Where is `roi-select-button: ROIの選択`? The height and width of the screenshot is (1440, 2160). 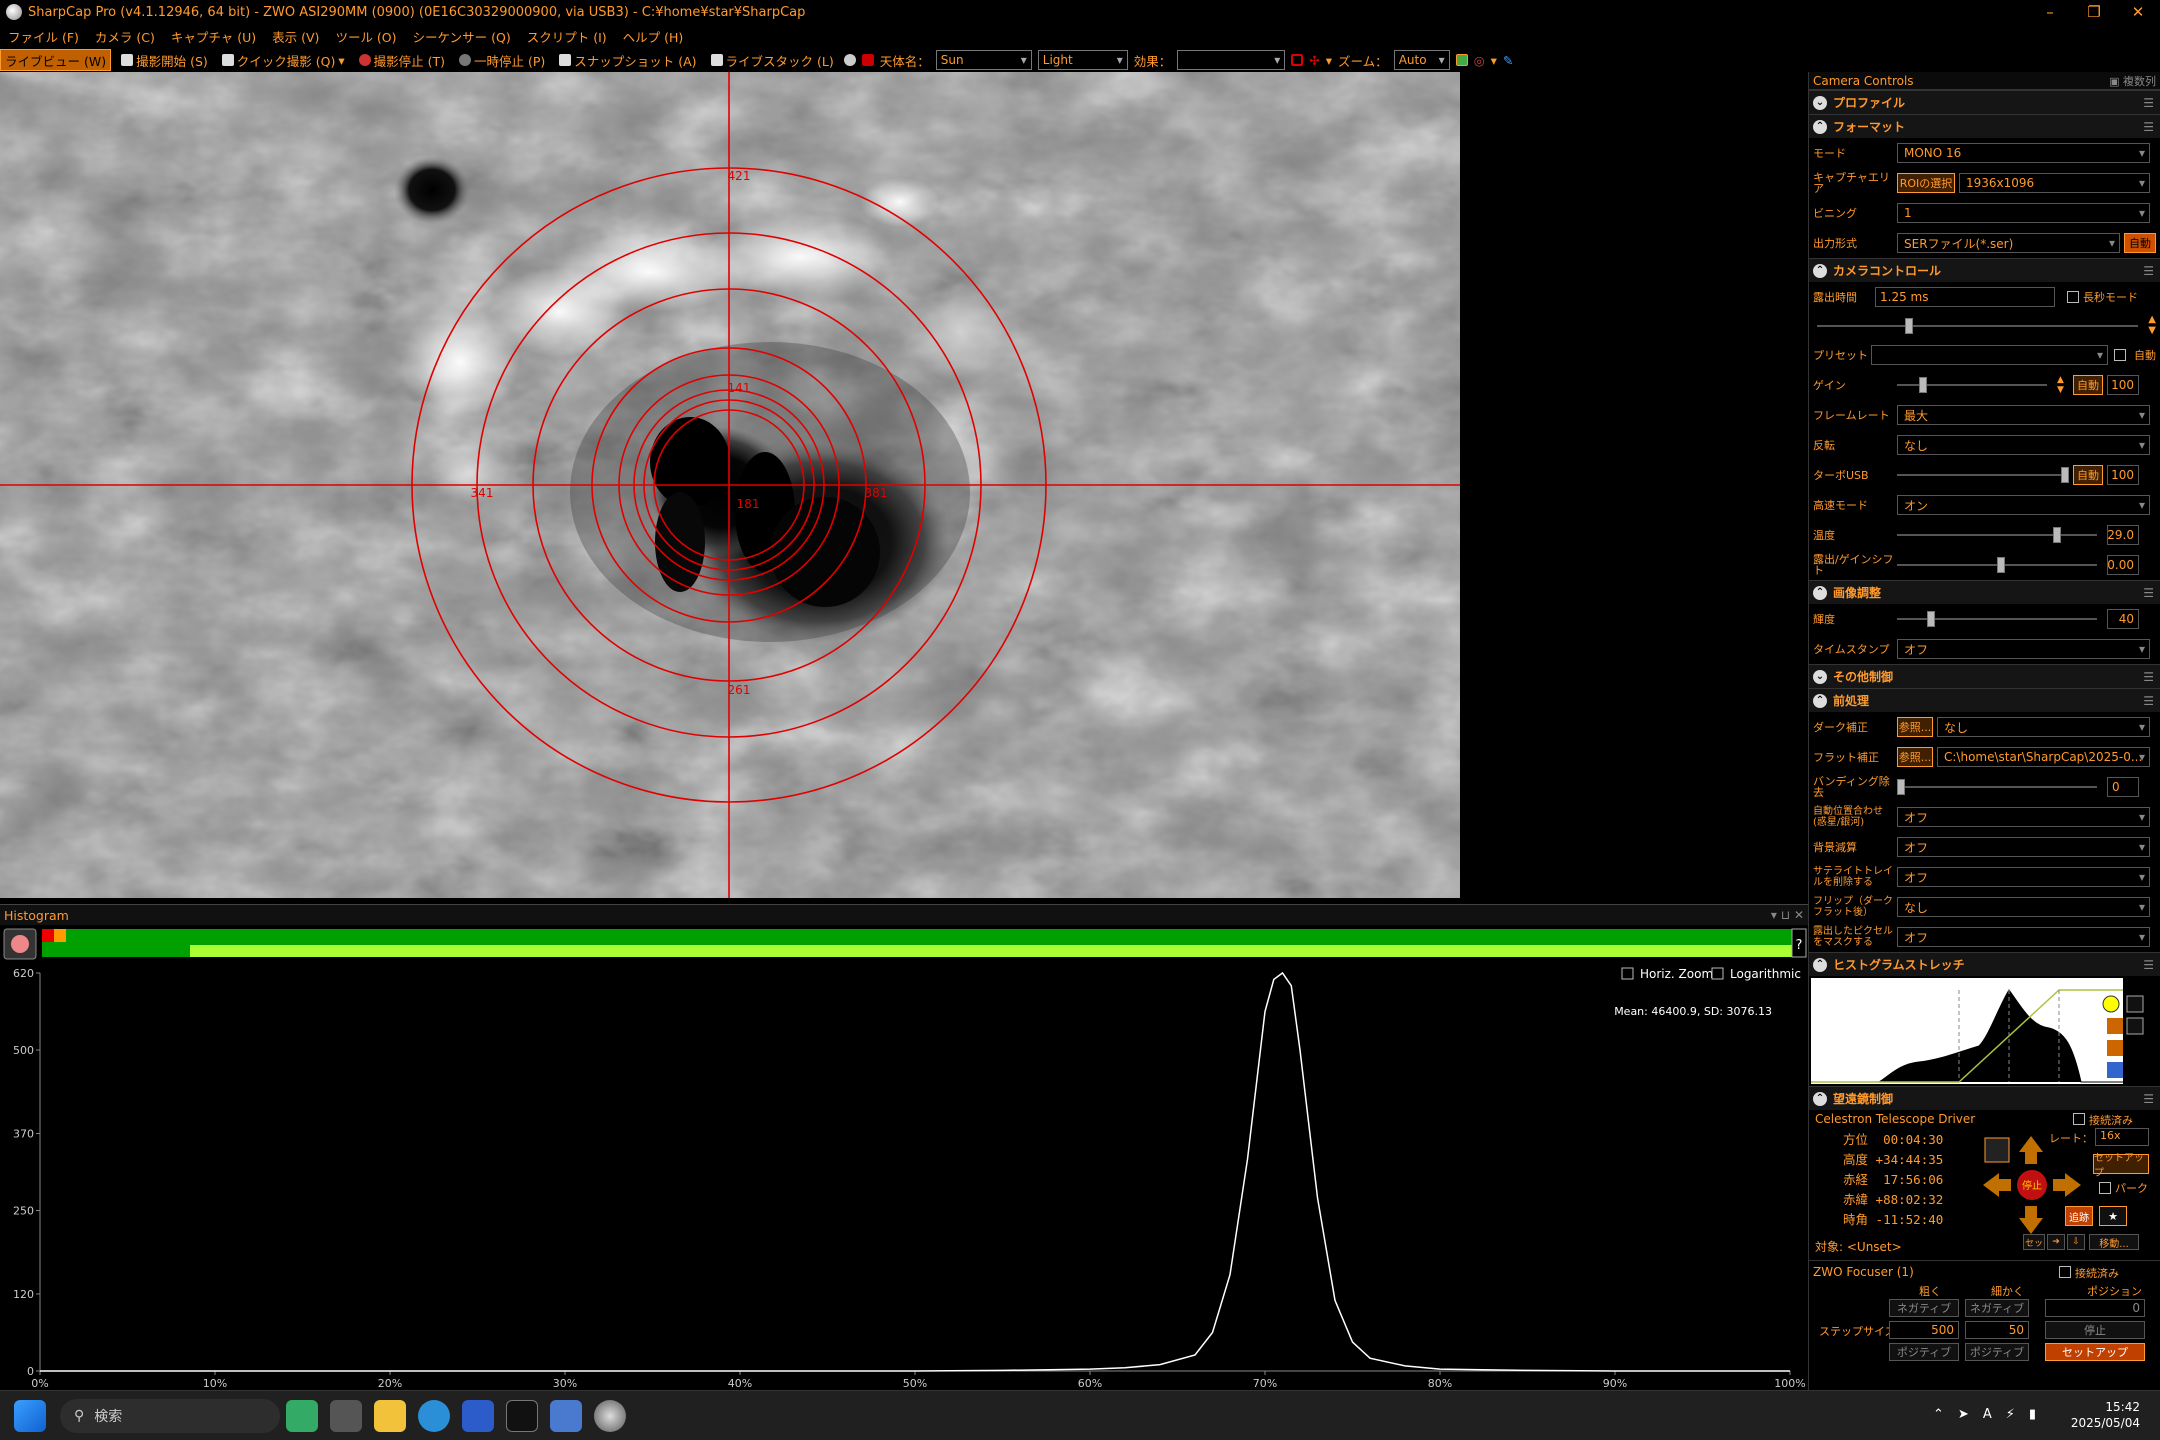 roi-select-button: ROIの選択 is located at coordinates (1926, 183).